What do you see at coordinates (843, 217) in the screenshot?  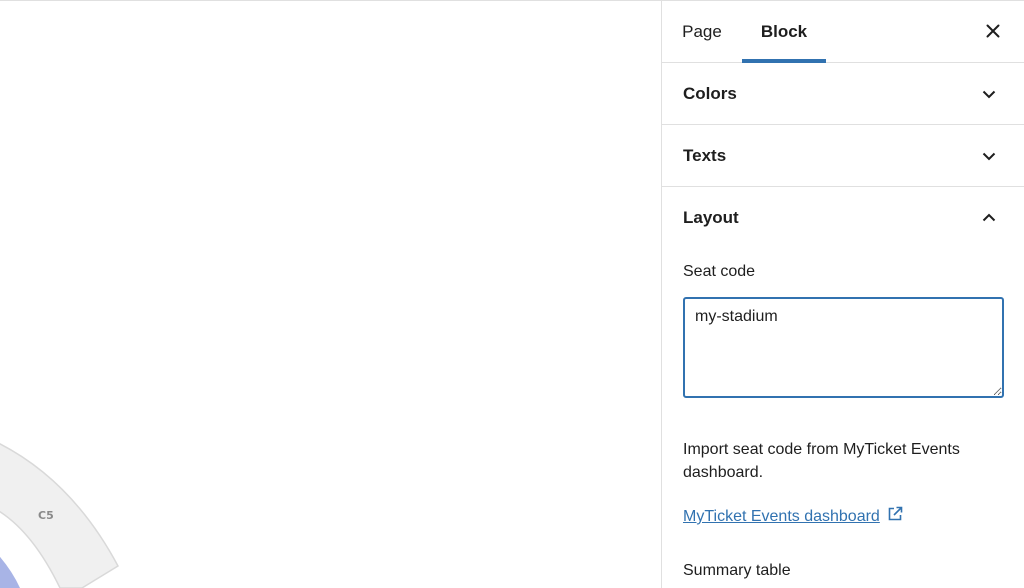 I see `panel-layout-toggle: Layout` at bounding box center [843, 217].